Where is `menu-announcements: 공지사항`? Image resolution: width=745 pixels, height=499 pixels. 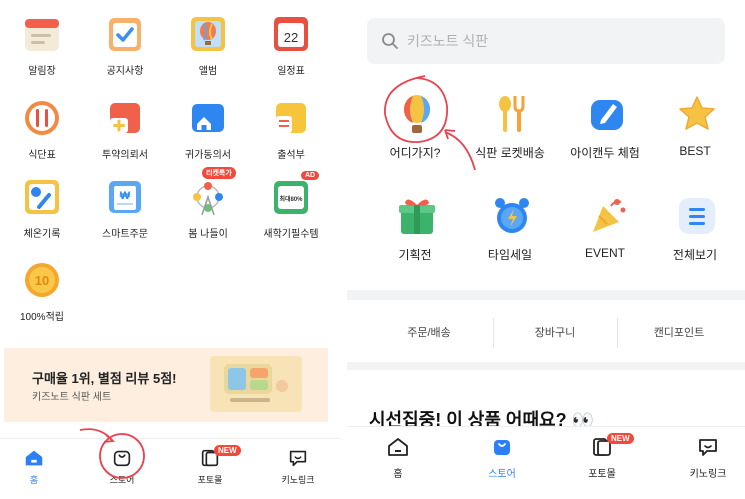 menu-announcements: 공지사항 is located at coordinates (125, 39).